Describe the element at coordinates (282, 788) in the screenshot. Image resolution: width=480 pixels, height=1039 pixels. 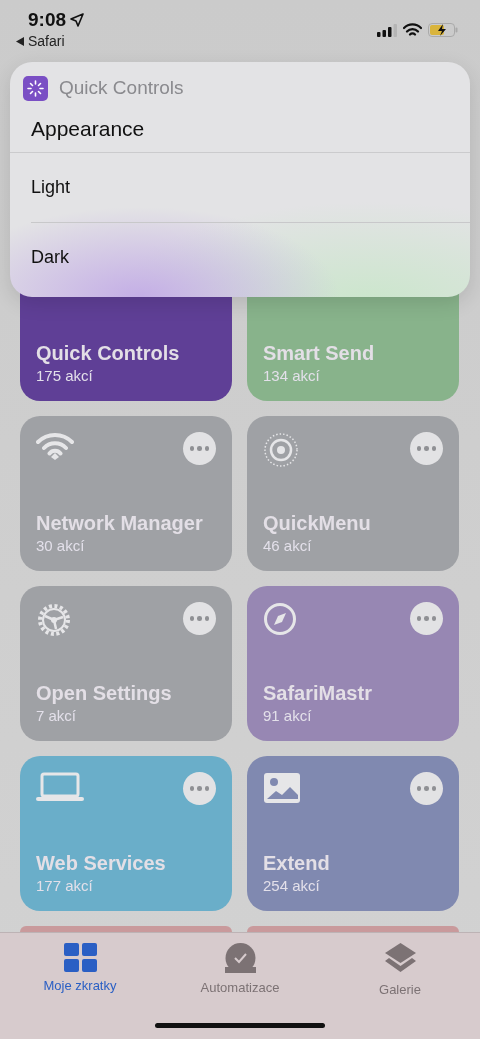
I see `photo-icon` at that location.